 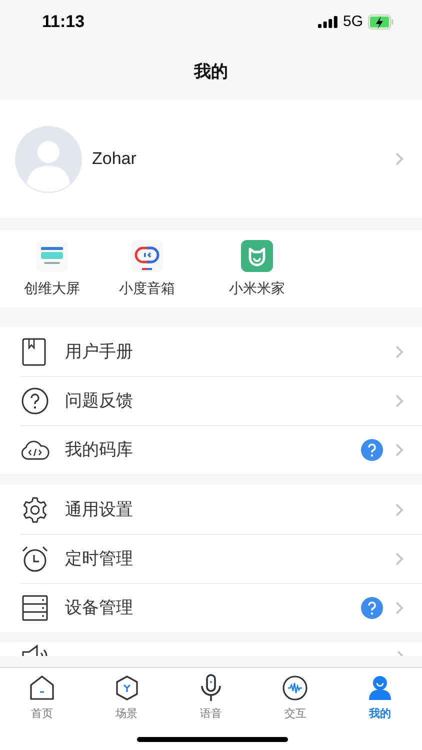 What do you see at coordinates (257, 288) in the screenshot?
I see `app-label: 小米米家` at bounding box center [257, 288].